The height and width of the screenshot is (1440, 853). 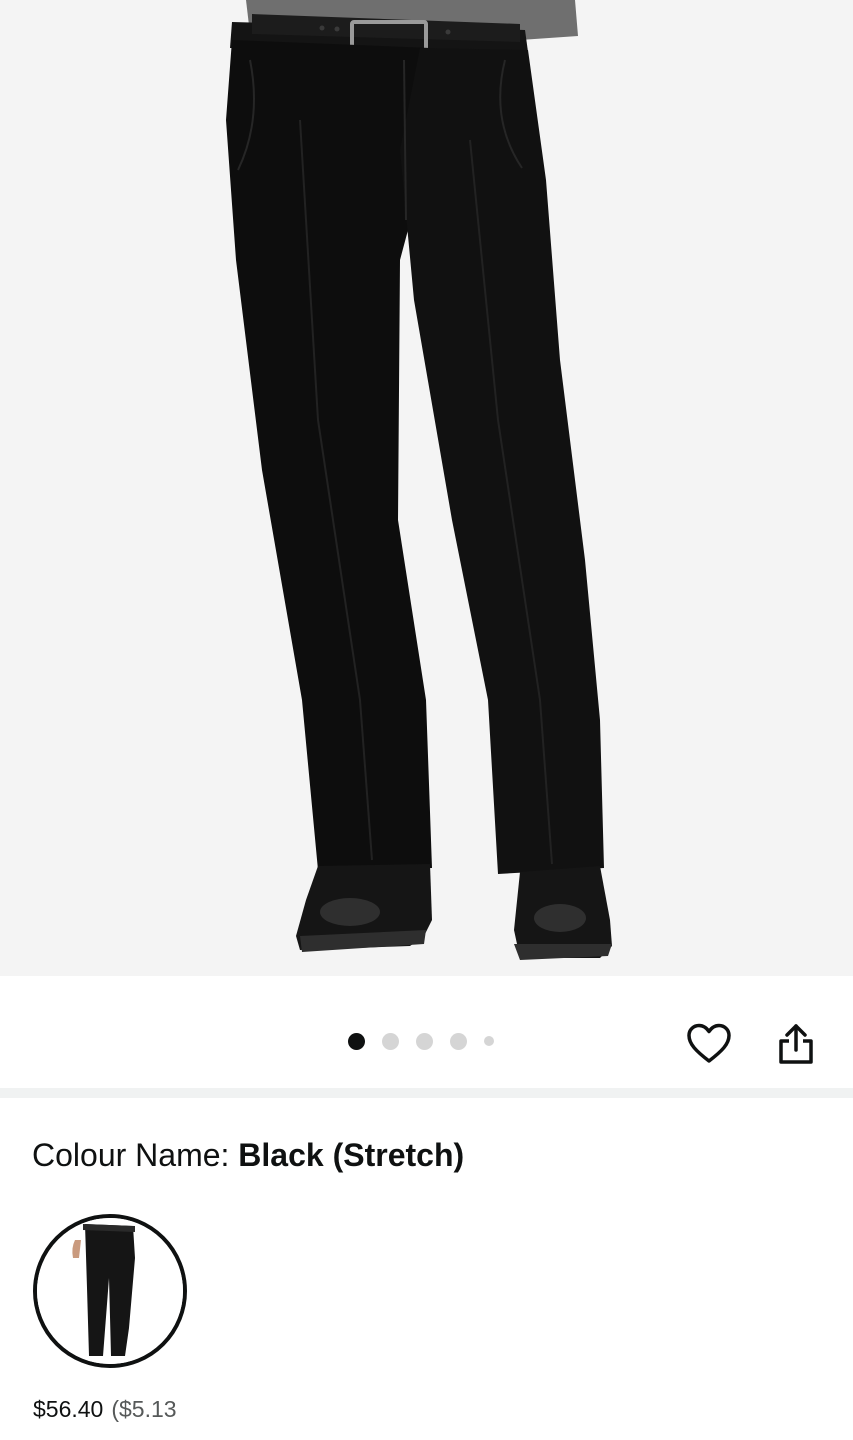 I want to click on share-button, so click(x=796, y=1044).